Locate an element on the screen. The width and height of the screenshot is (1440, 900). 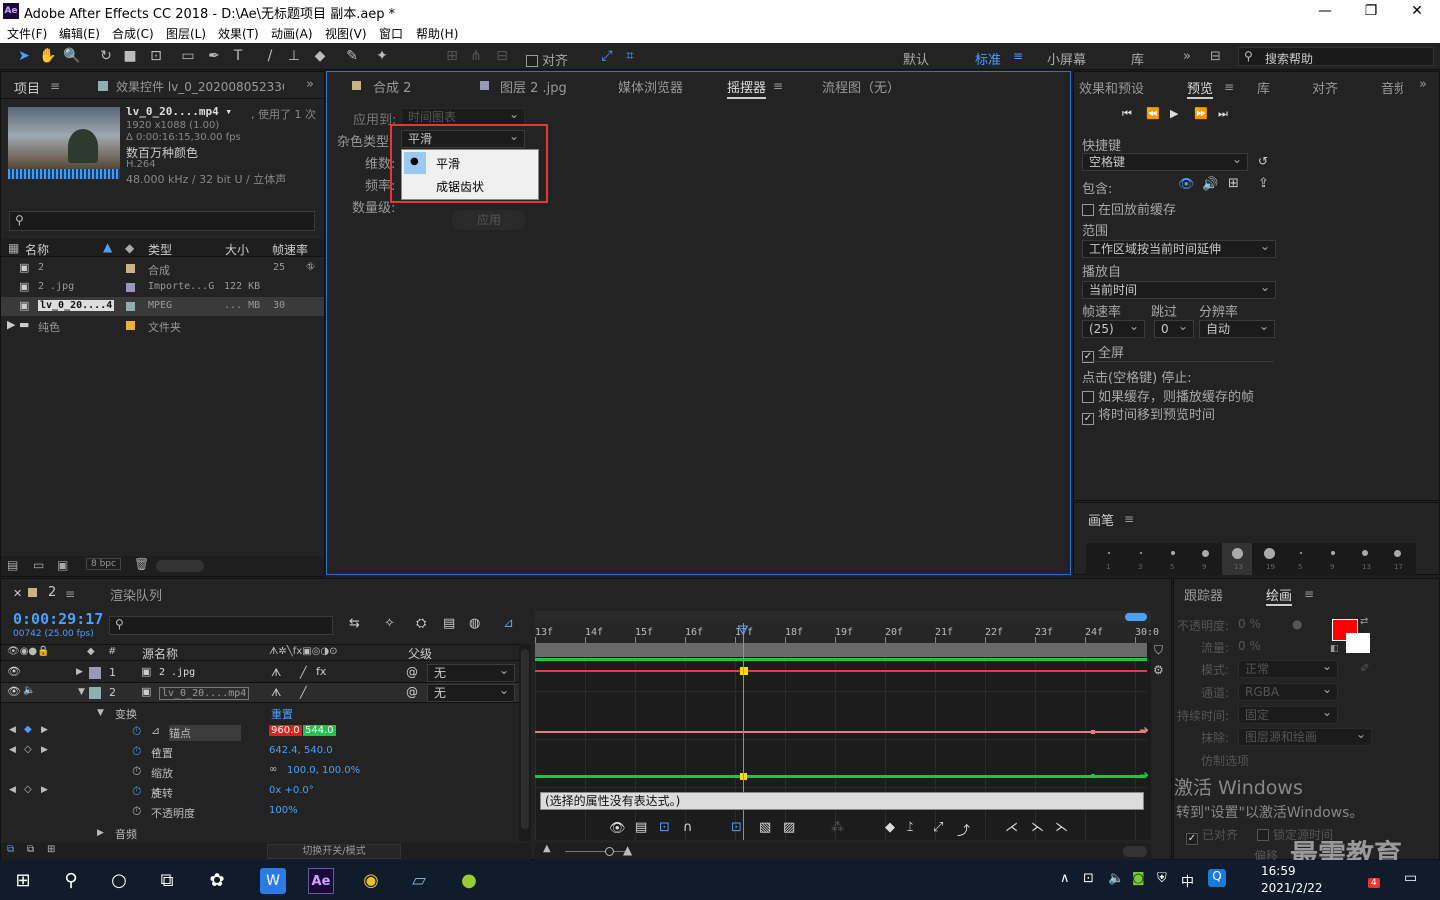
taskbar-search-icon: ⚲ is located at coordinates (71, 881).